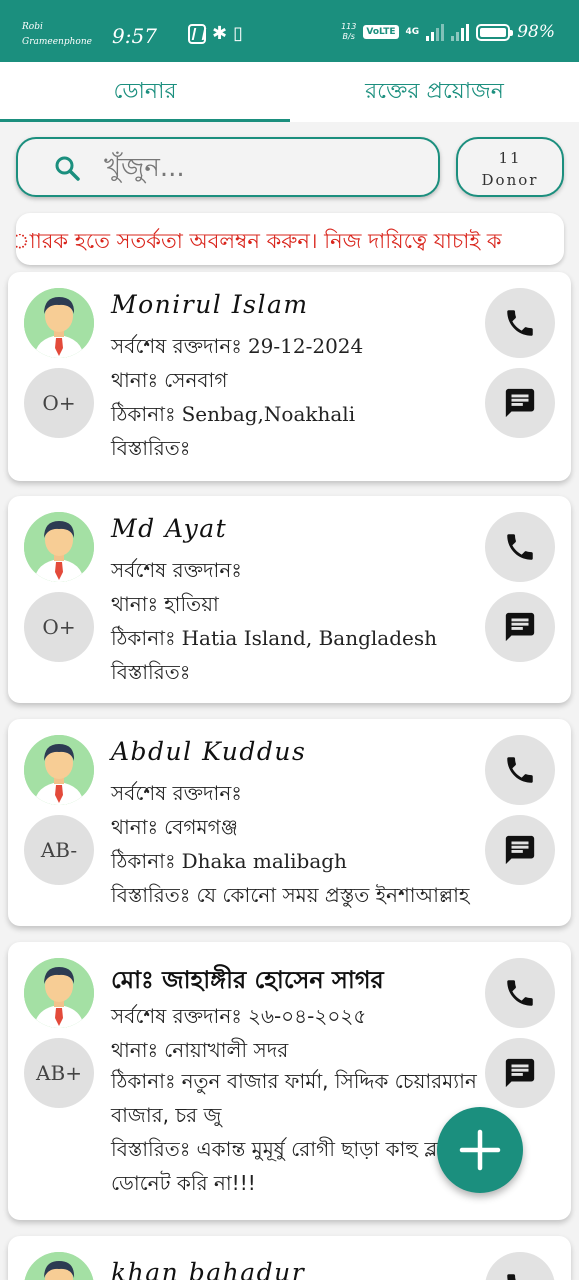 Image resolution: width=579 pixels, height=1280 pixels. What do you see at coordinates (333, 895) in the screenshot?
I see `details-value: যে কোনো সময় প্রস্তুত ইনশাআল্লাহ` at bounding box center [333, 895].